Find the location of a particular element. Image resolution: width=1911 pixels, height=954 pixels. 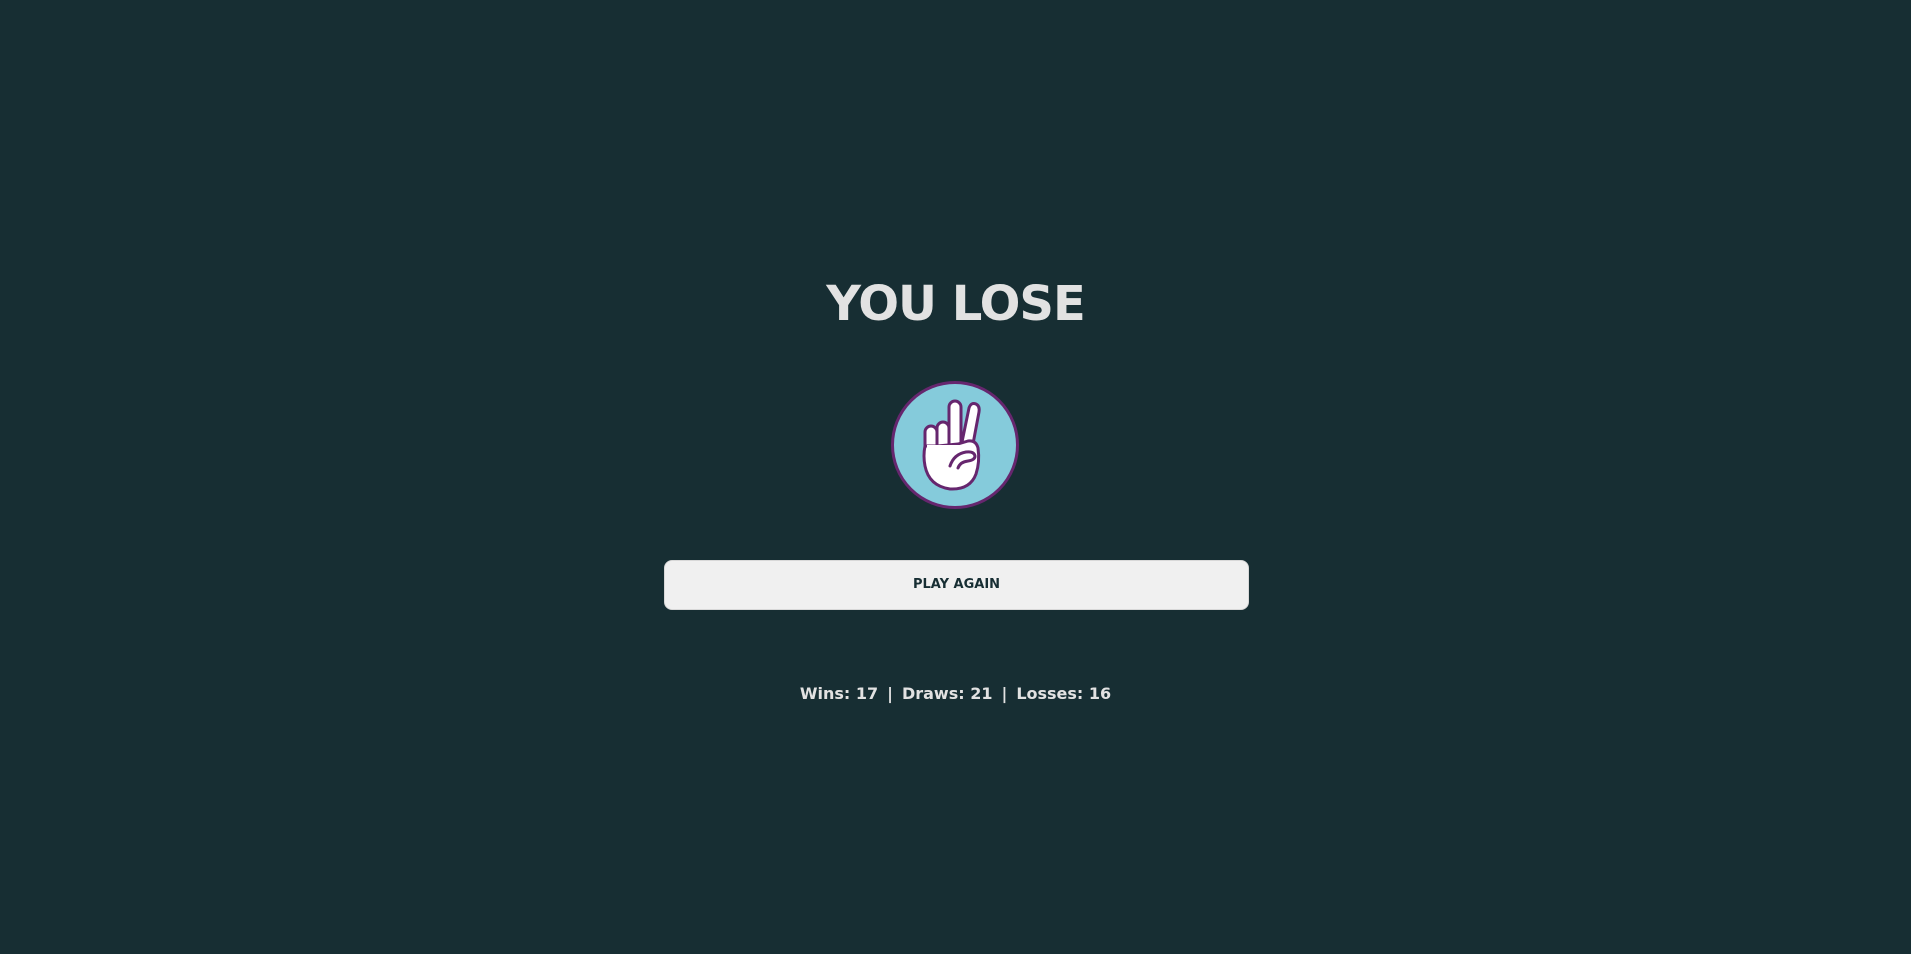

result-title: YOU LOSE is located at coordinates (956, 304).